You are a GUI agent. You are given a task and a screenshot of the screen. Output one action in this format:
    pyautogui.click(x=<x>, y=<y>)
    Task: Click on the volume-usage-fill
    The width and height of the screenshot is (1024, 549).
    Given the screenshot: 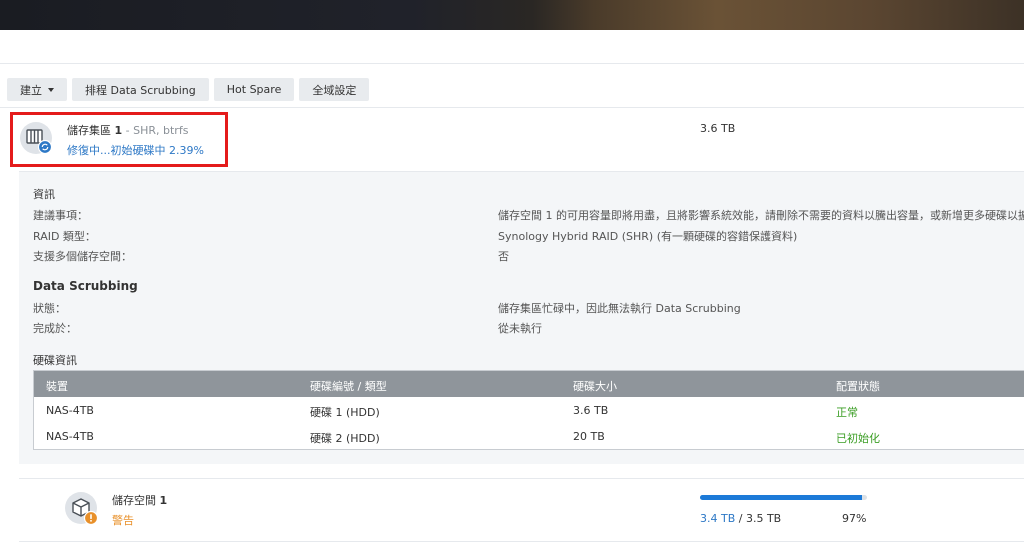 What is the action you would take?
    pyautogui.click(x=781, y=497)
    